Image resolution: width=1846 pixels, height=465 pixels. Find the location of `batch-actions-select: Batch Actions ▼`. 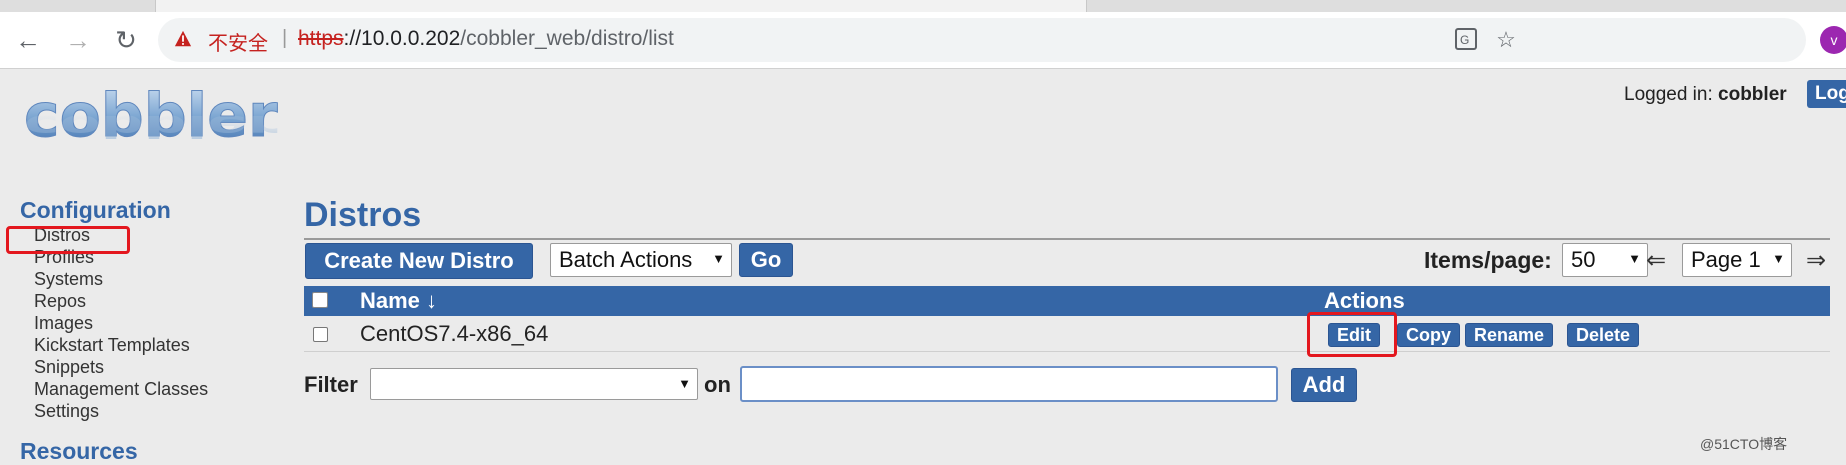

batch-actions-select: Batch Actions ▼ is located at coordinates (641, 260).